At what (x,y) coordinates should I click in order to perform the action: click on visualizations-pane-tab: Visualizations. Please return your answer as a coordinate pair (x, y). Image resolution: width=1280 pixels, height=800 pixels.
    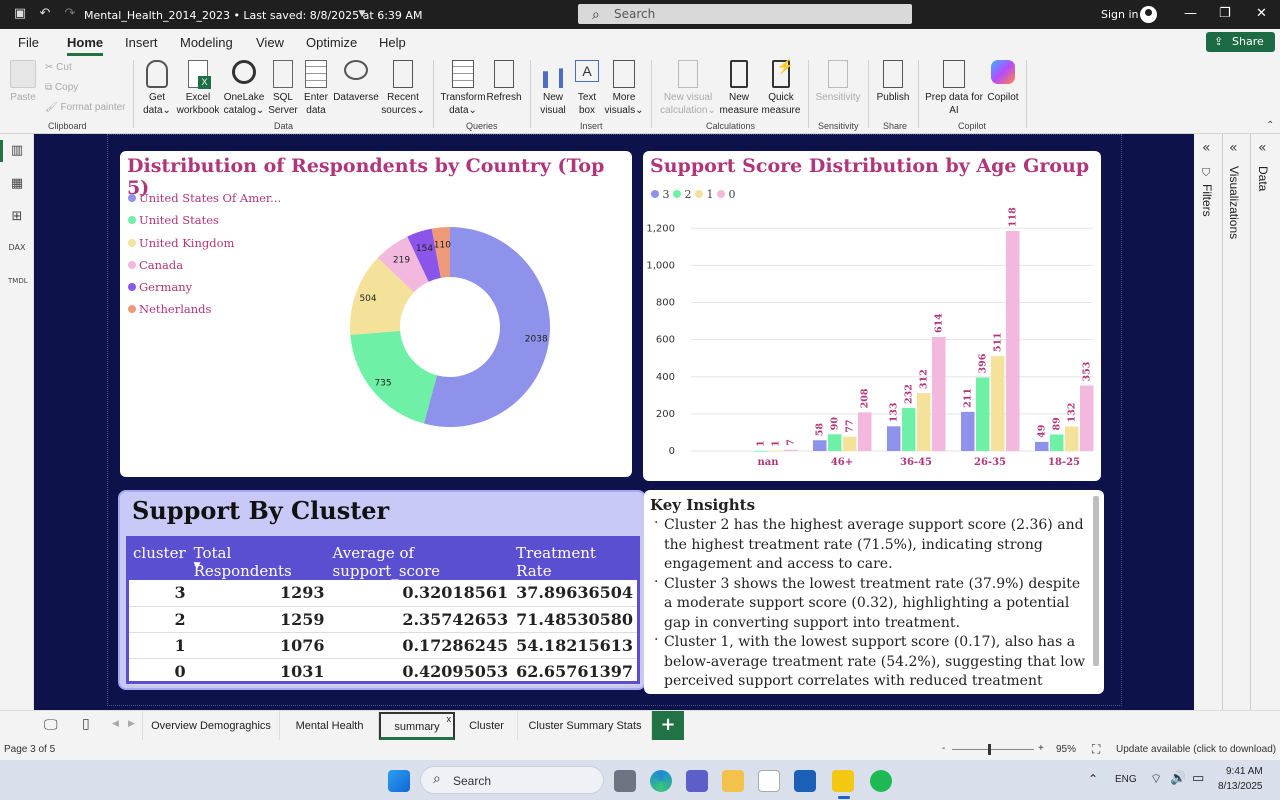
    Looking at the image, I should click on (1234, 202).